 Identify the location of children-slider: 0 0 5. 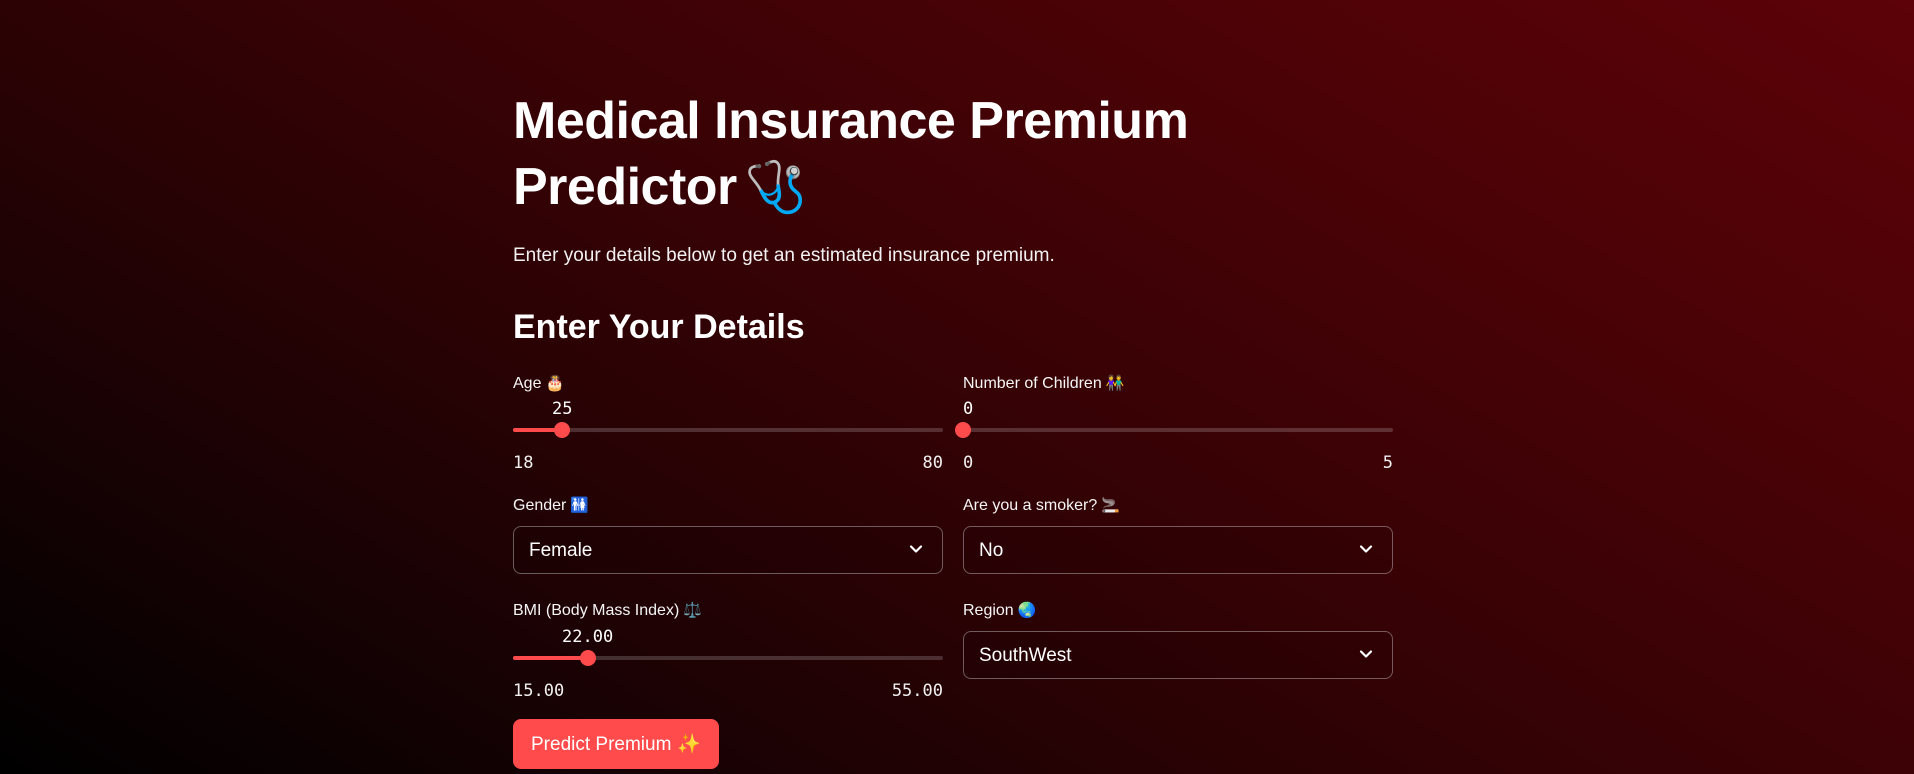
(1174, 436).